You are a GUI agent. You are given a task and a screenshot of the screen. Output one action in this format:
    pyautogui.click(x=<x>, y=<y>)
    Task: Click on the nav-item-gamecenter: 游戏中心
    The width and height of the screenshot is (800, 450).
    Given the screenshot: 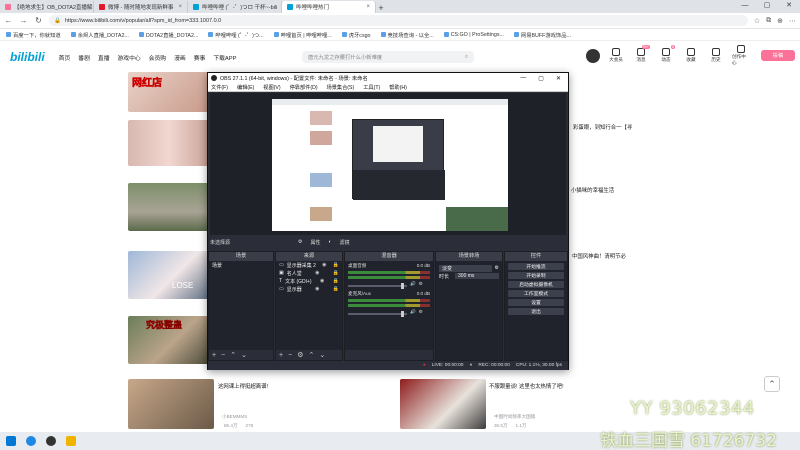 What is the action you would take?
    pyautogui.click(x=129, y=57)
    